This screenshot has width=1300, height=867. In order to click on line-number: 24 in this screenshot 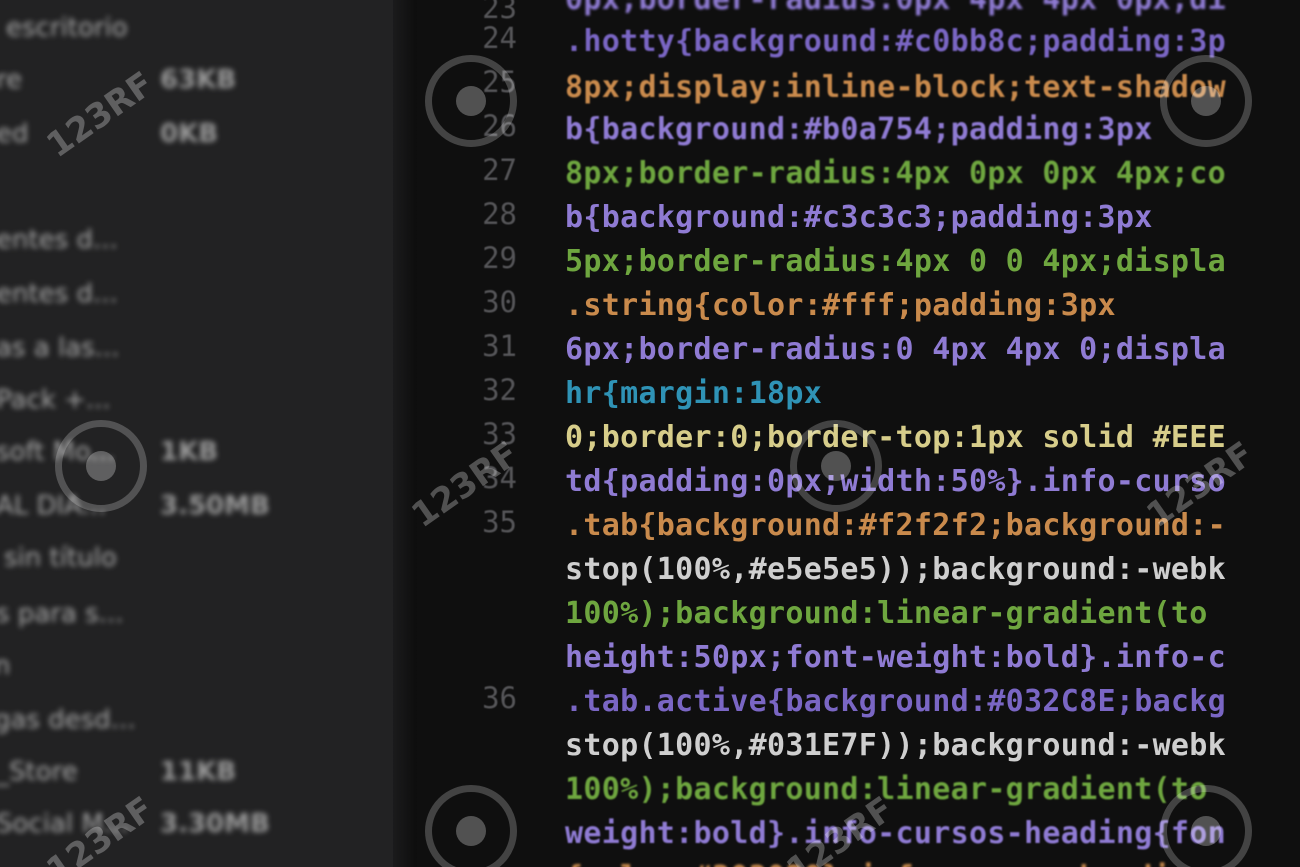, I will do `click(499, 38)`.